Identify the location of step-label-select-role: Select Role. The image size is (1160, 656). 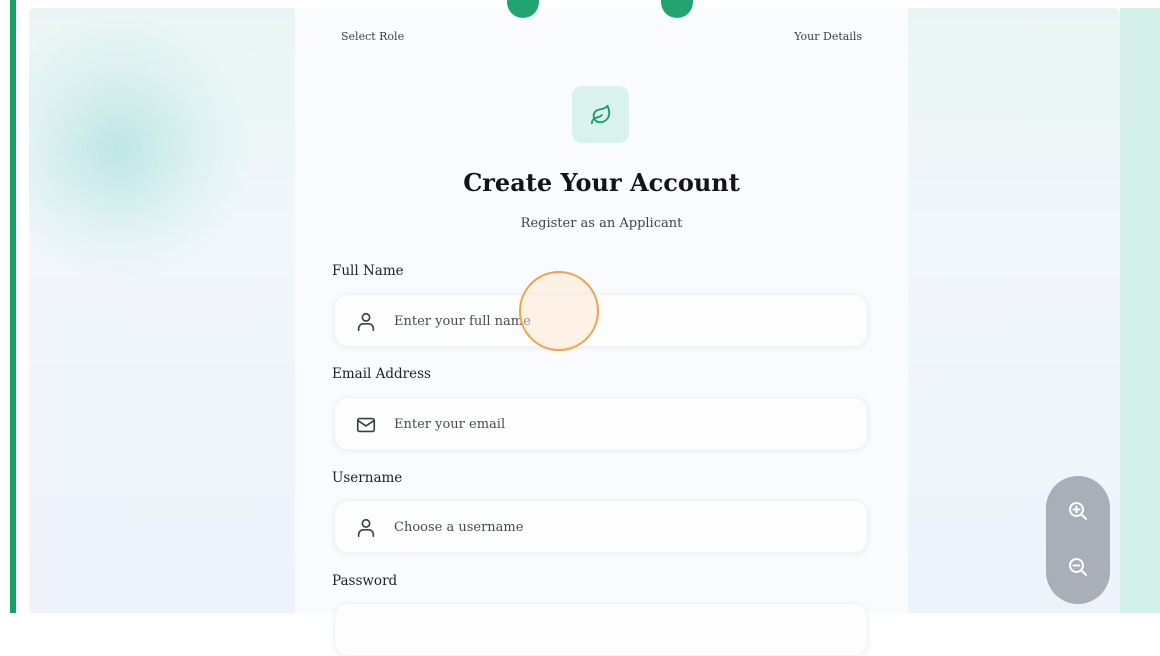
(373, 36).